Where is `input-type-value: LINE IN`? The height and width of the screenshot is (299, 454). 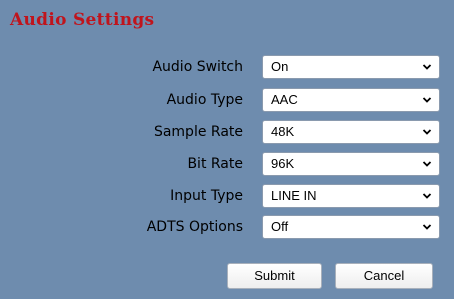 input-type-value: LINE IN is located at coordinates (294, 195).